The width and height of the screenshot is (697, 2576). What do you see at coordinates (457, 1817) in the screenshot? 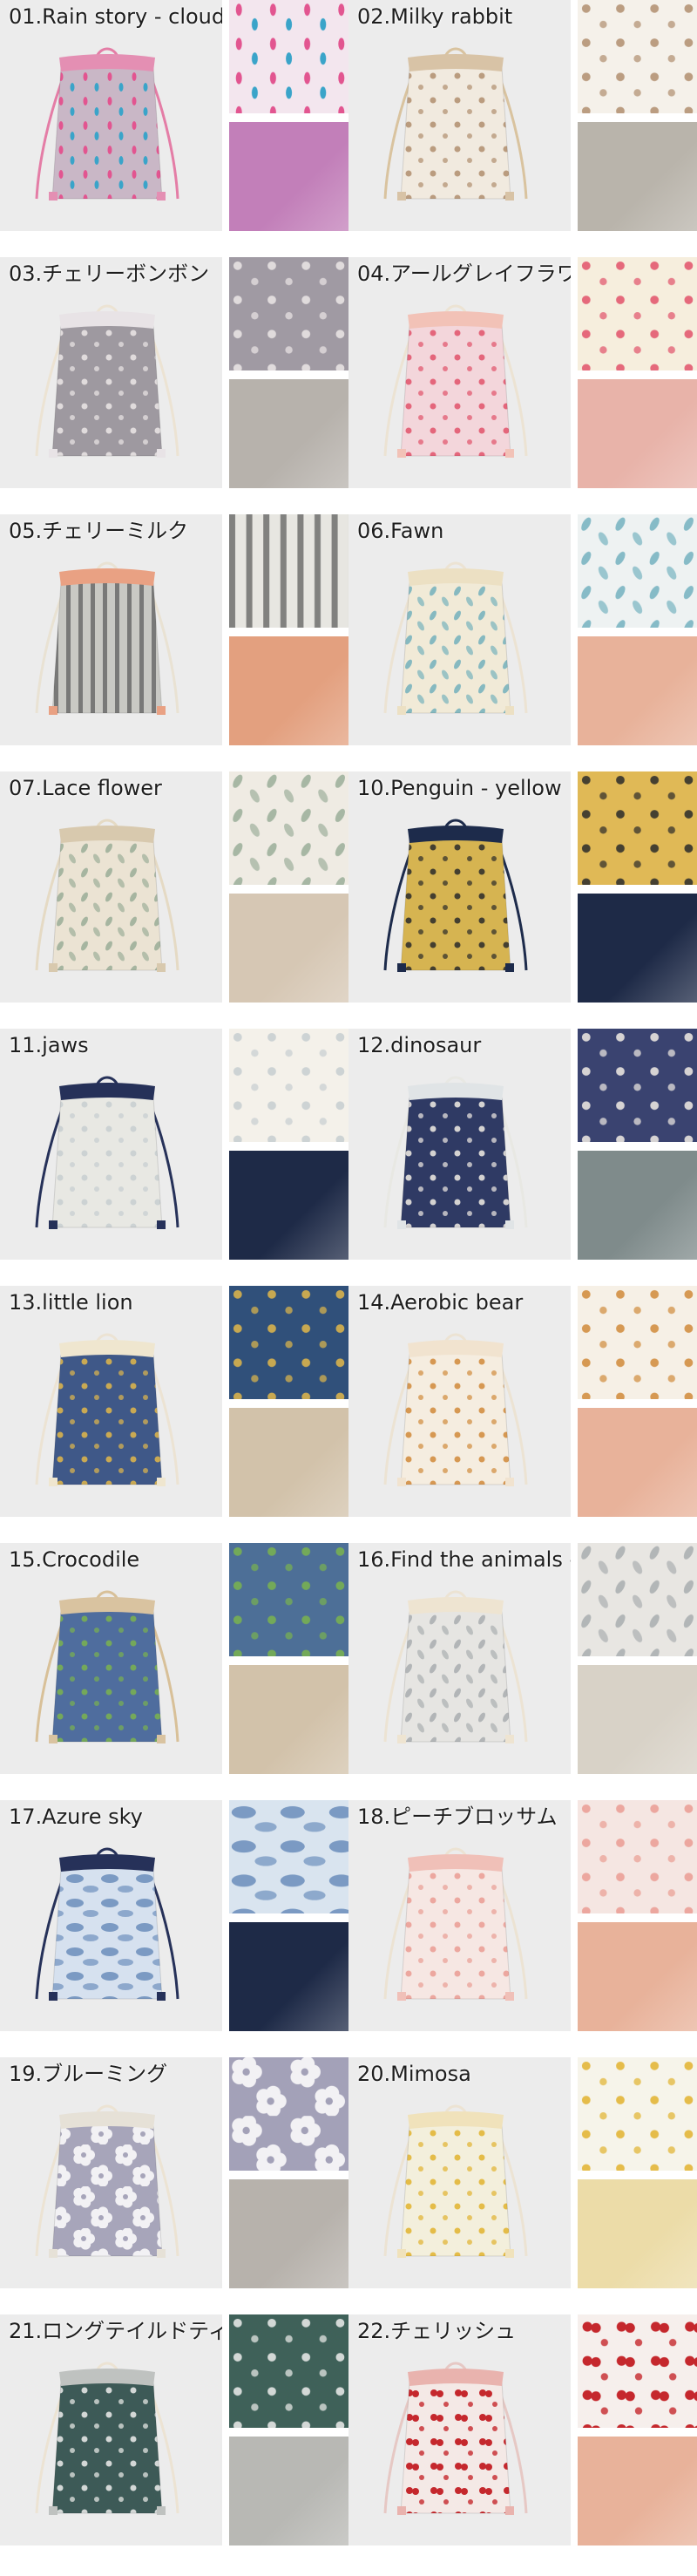
I see `product-label: 18.ピーチブロッサム` at bounding box center [457, 1817].